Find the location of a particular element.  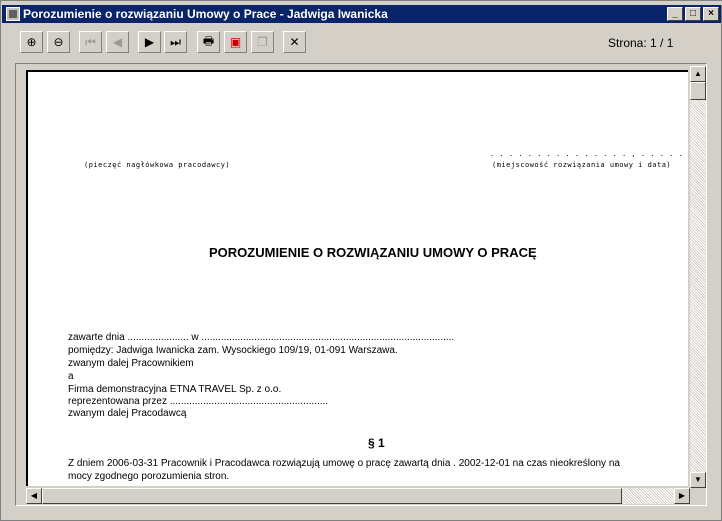

next-page-icon: ▶ is located at coordinates (149, 42).